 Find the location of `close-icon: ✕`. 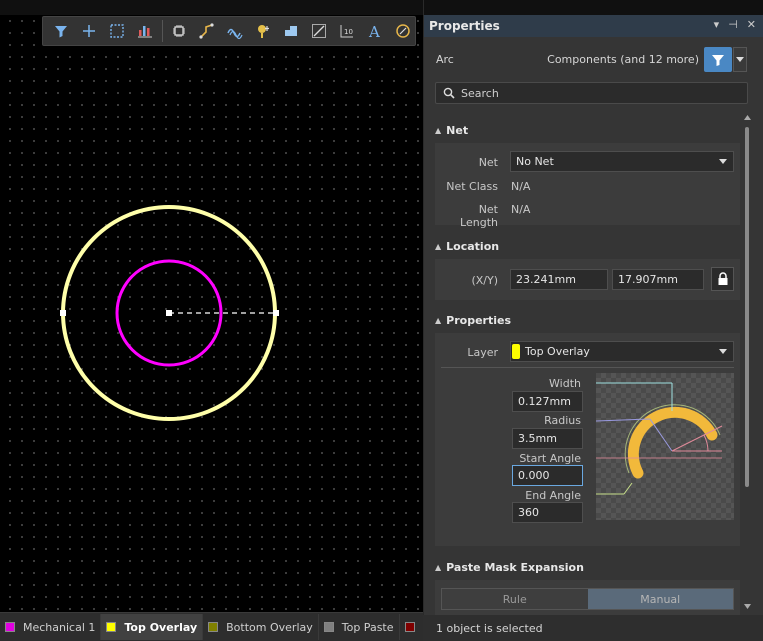

close-icon: ✕ is located at coordinates (751, 24).